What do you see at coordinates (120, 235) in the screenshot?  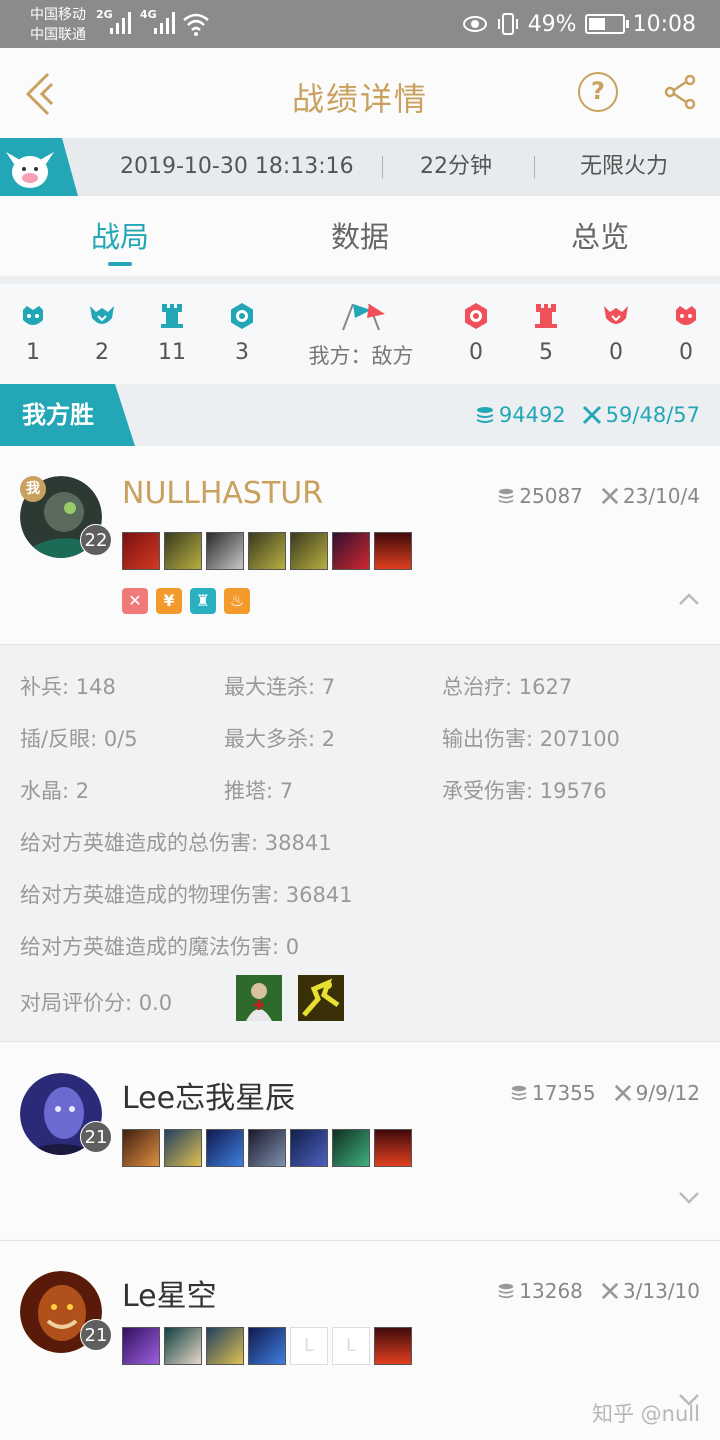 I see `tab-battle: 战局` at bounding box center [120, 235].